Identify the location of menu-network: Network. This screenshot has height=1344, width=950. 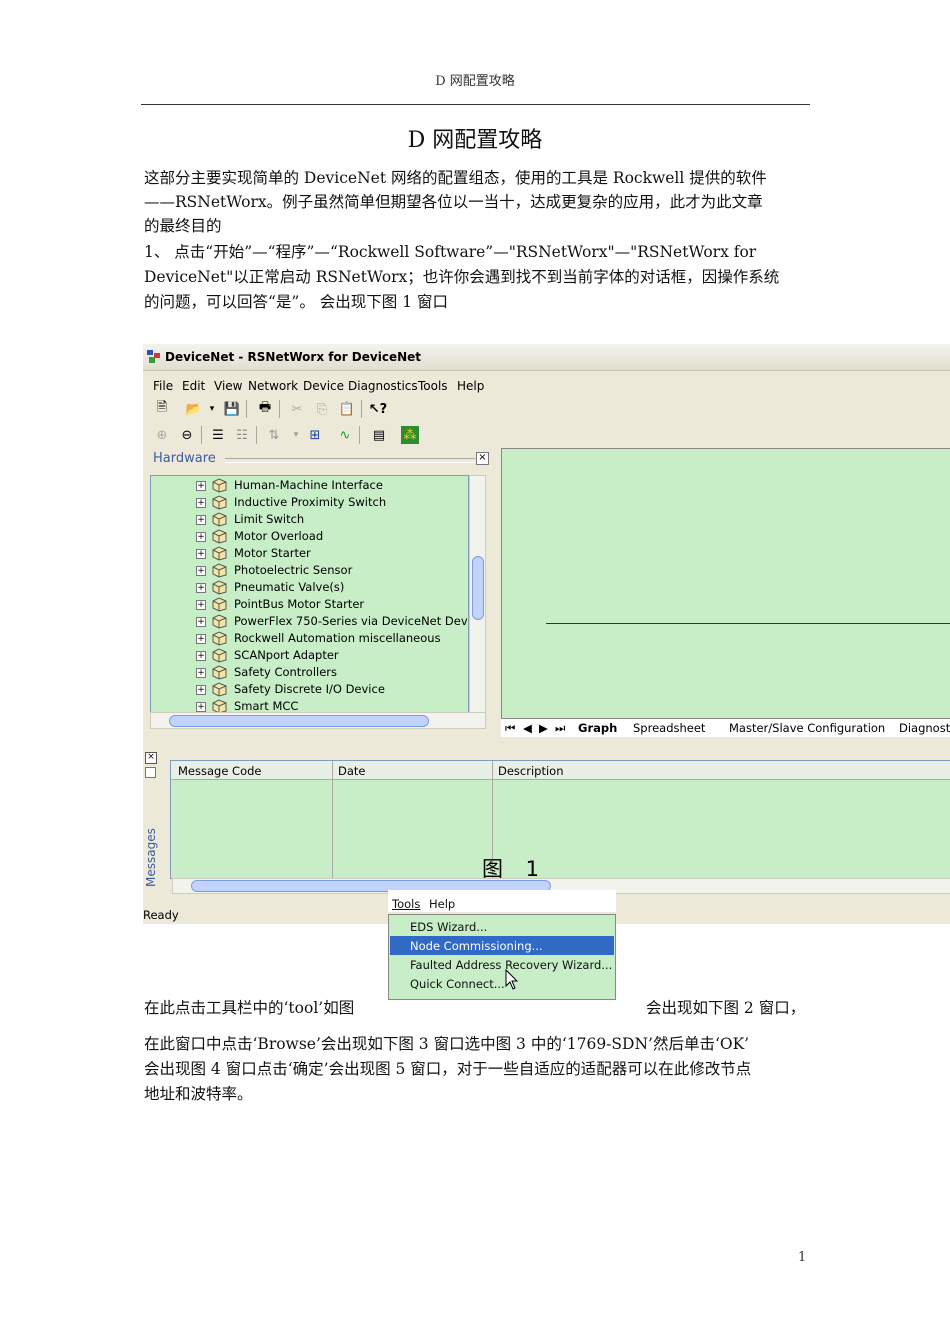
(273, 386).